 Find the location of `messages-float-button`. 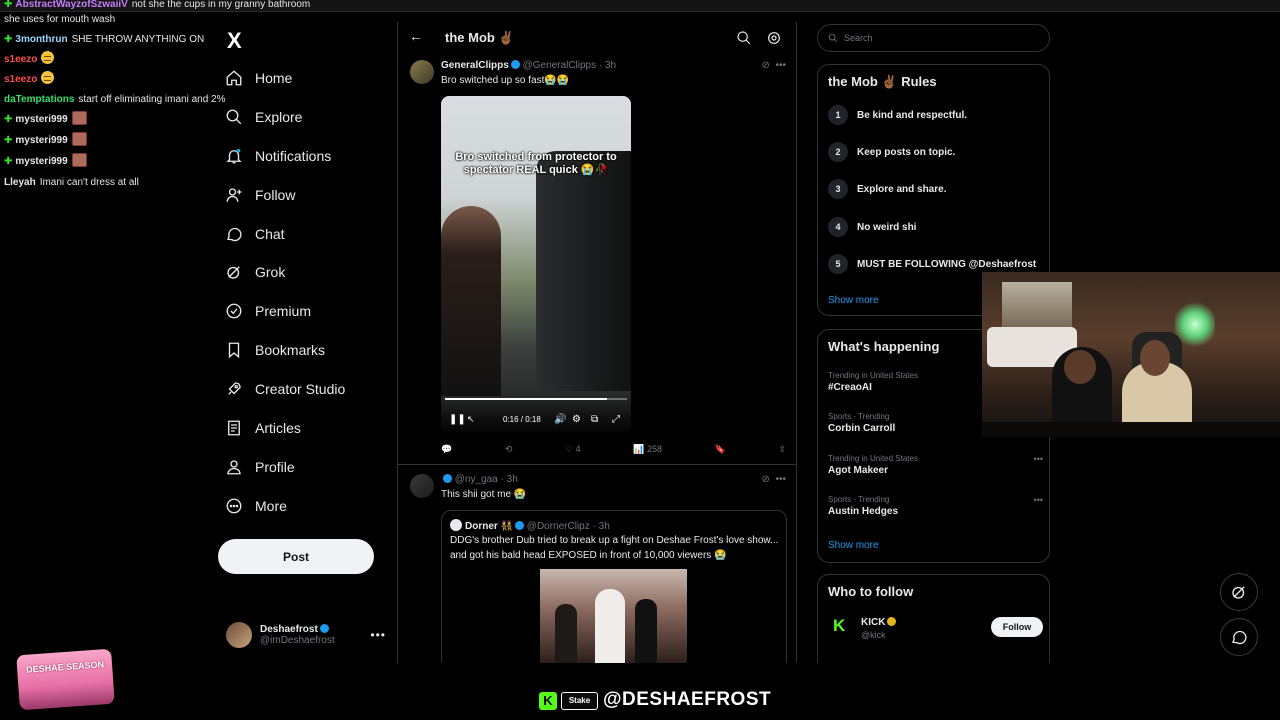

messages-float-button is located at coordinates (1239, 637).